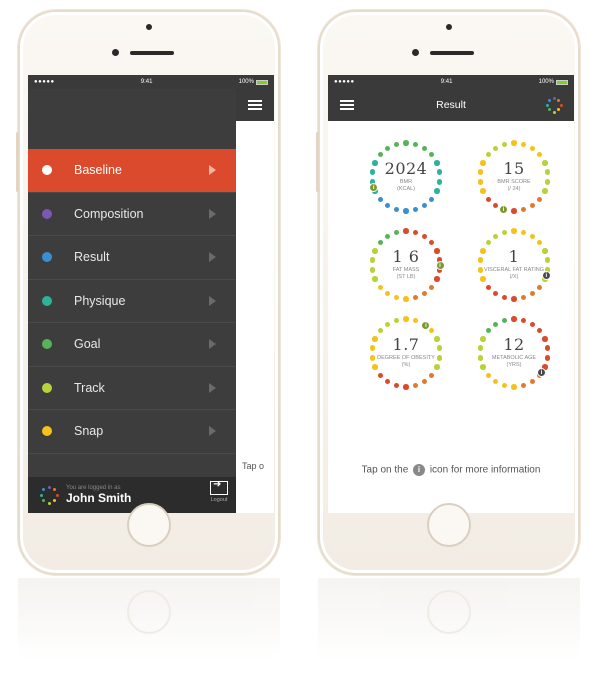 The width and height of the screenshot is (590, 682). What do you see at coordinates (406, 365) in the screenshot?
I see `gauge-unit: (%)` at bounding box center [406, 365].